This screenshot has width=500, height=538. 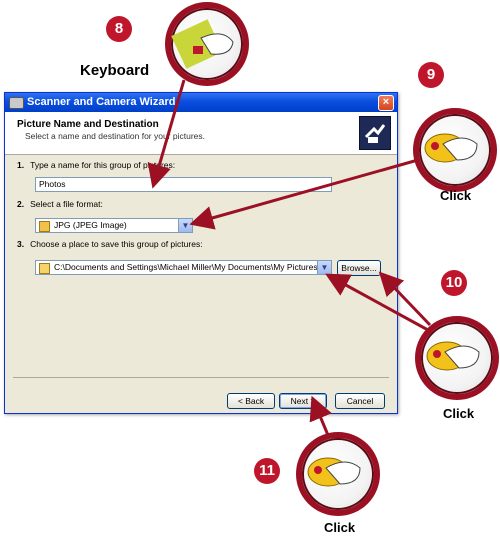 What do you see at coordinates (251, 401) in the screenshot?
I see `back-button: < Back` at bounding box center [251, 401].